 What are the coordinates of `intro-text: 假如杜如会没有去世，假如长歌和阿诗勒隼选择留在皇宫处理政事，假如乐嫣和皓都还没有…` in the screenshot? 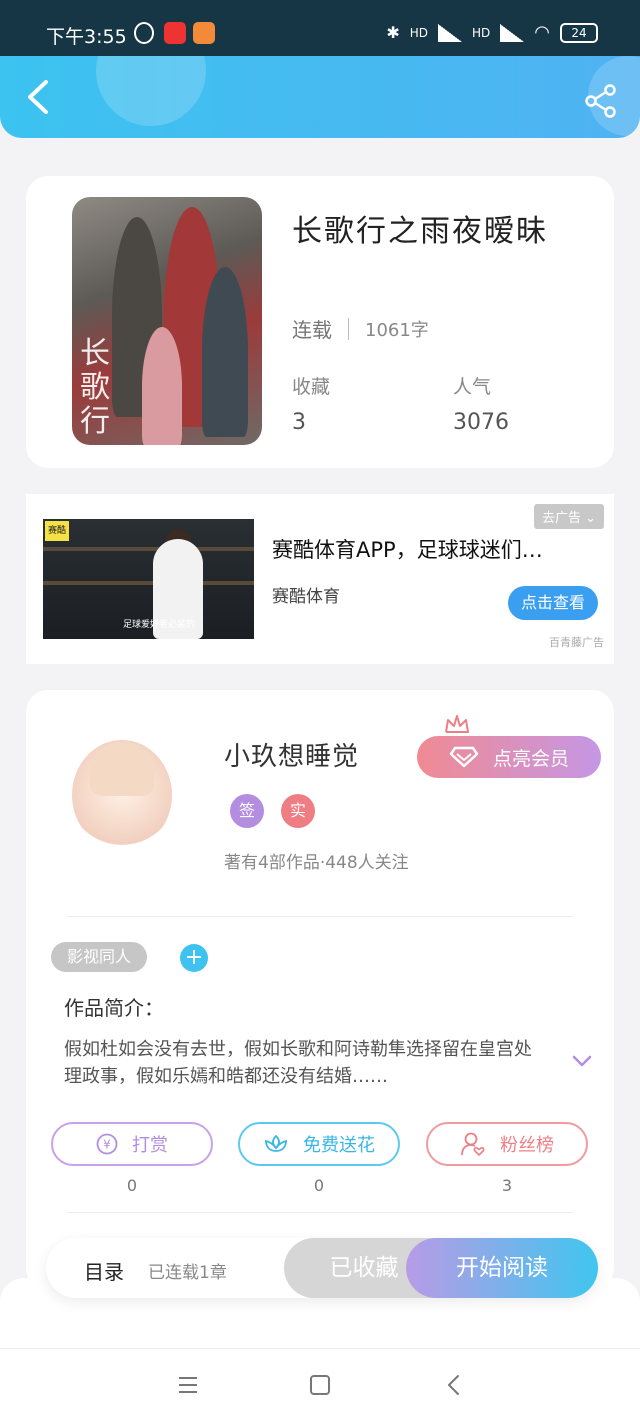 It's located at (298, 1063).